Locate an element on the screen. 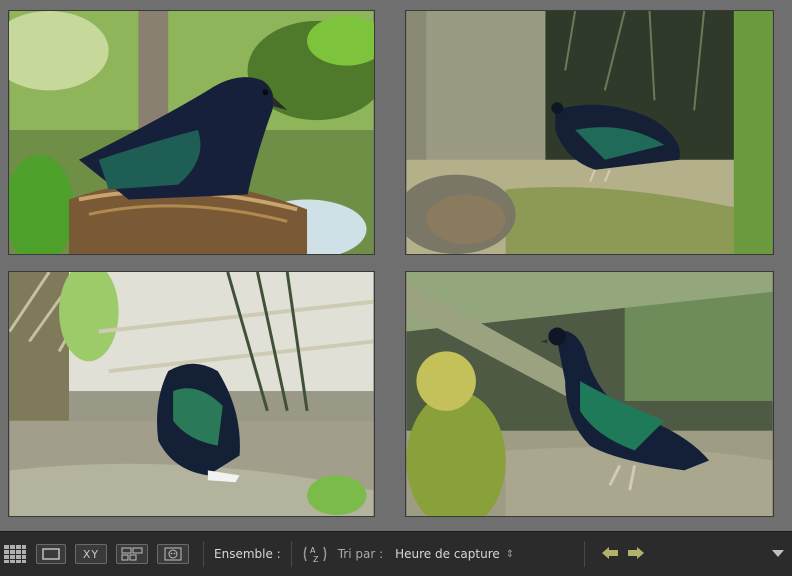 The height and width of the screenshot is (576, 792). sort-by-label: Tri par : is located at coordinates (360, 554).